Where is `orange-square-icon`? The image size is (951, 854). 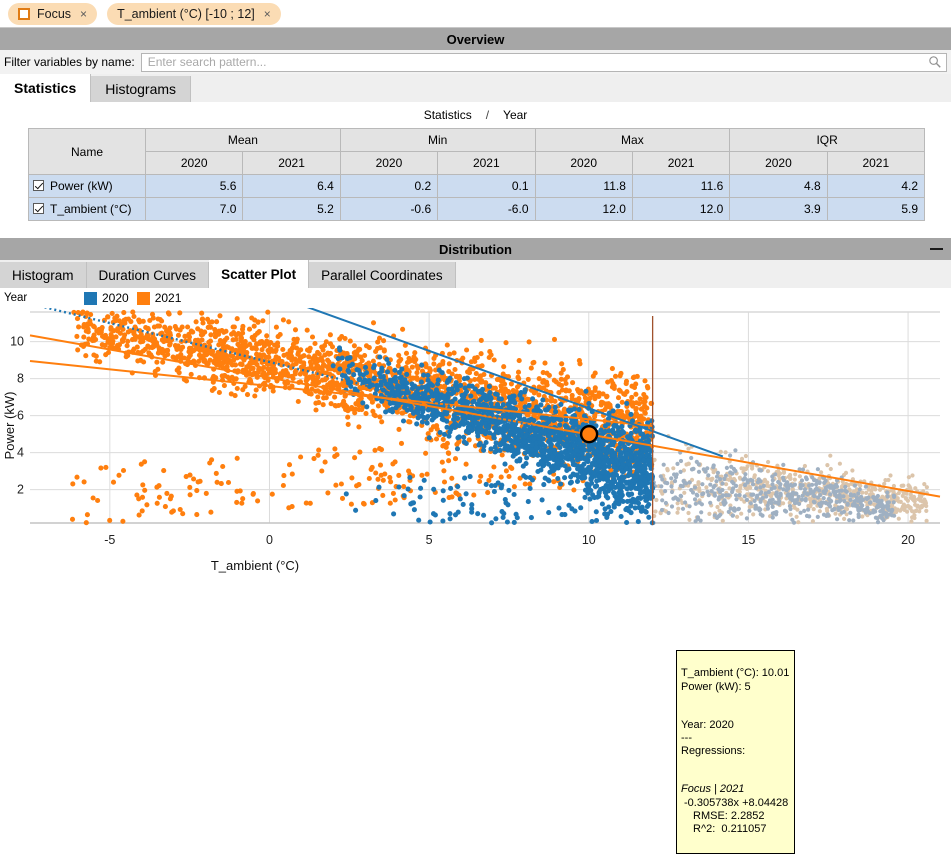 orange-square-icon is located at coordinates (24, 14).